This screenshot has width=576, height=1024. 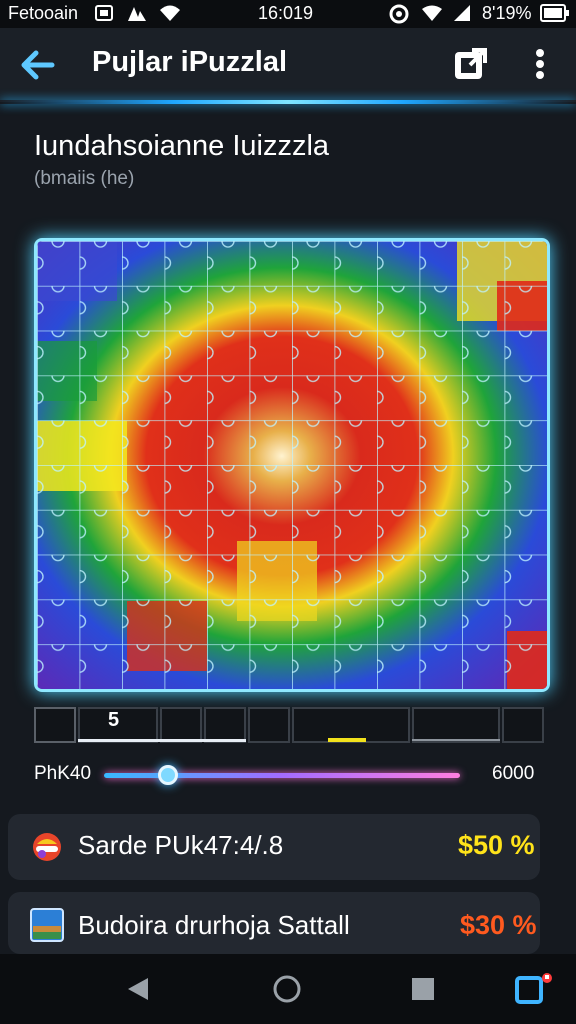 What do you see at coordinates (104, 15) in the screenshot?
I see `screenshot-icon` at bounding box center [104, 15].